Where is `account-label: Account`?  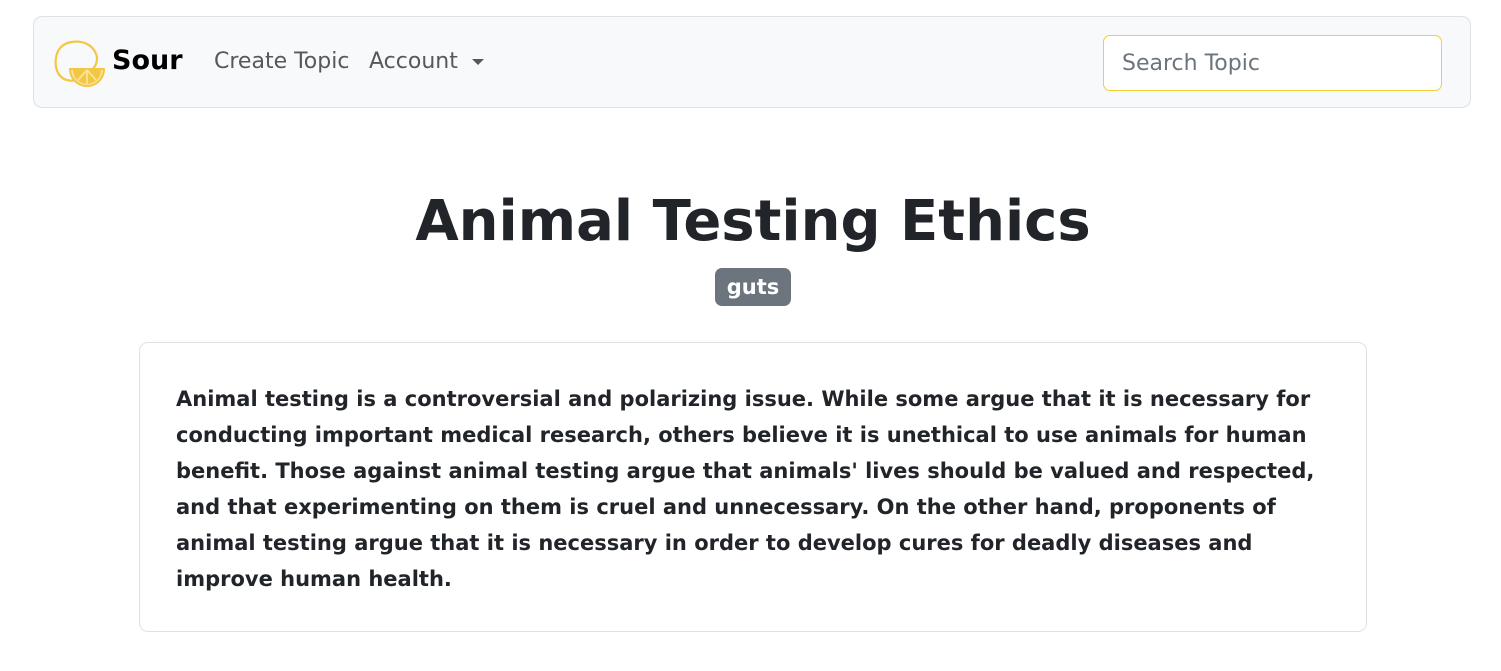 account-label: Account is located at coordinates (413, 61).